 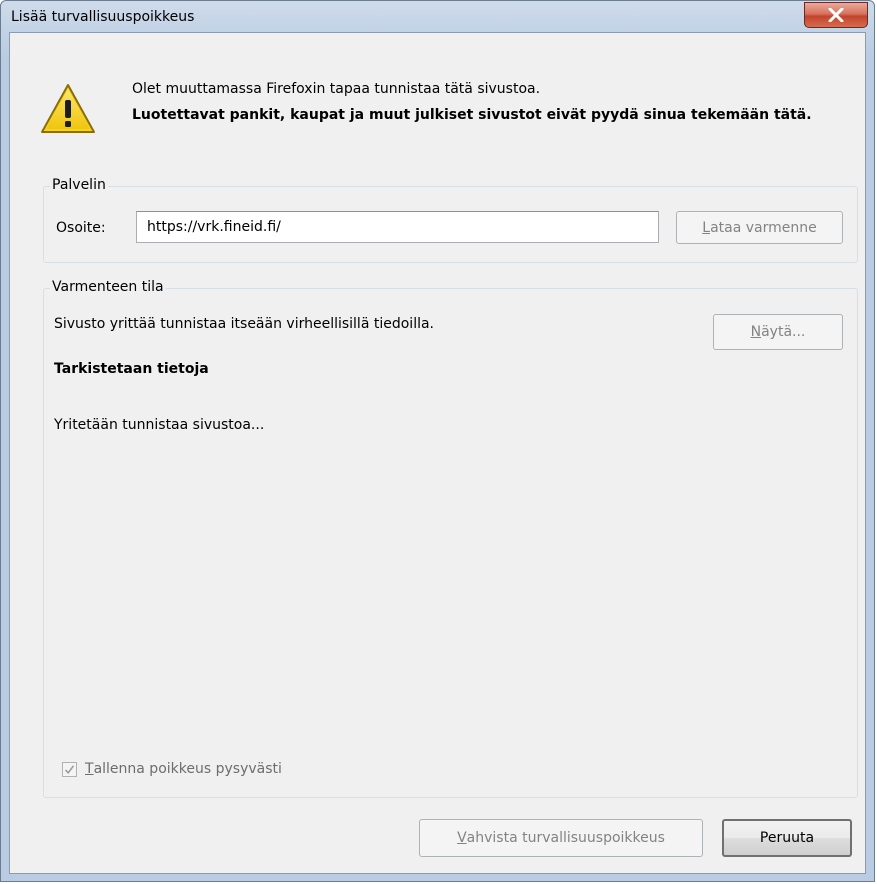 What do you see at coordinates (397, 227) in the screenshot?
I see `address-input` at bounding box center [397, 227].